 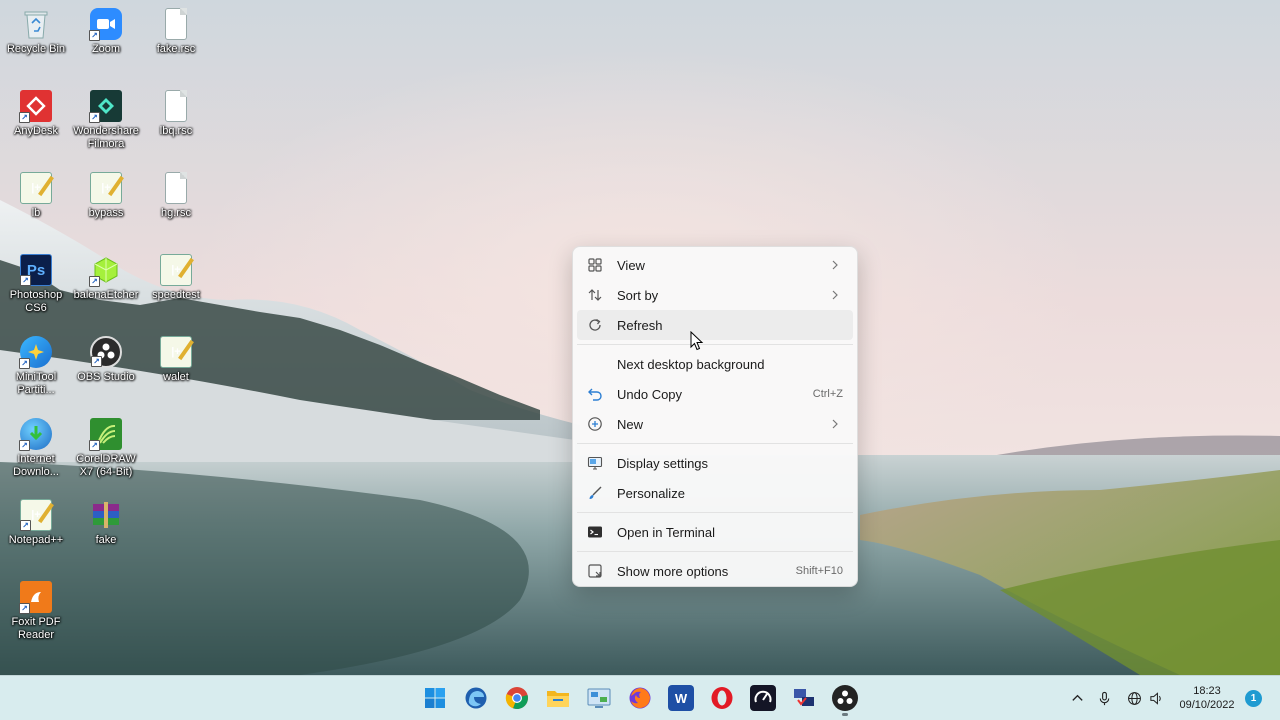 I want to click on coreldraw-icon: ↗, so click(x=105, y=434).